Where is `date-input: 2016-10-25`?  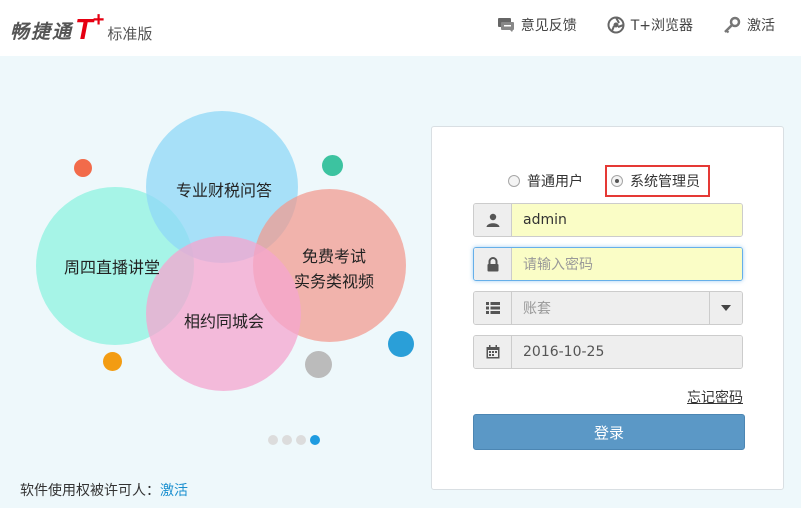 date-input: 2016-10-25 is located at coordinates (627, 352).